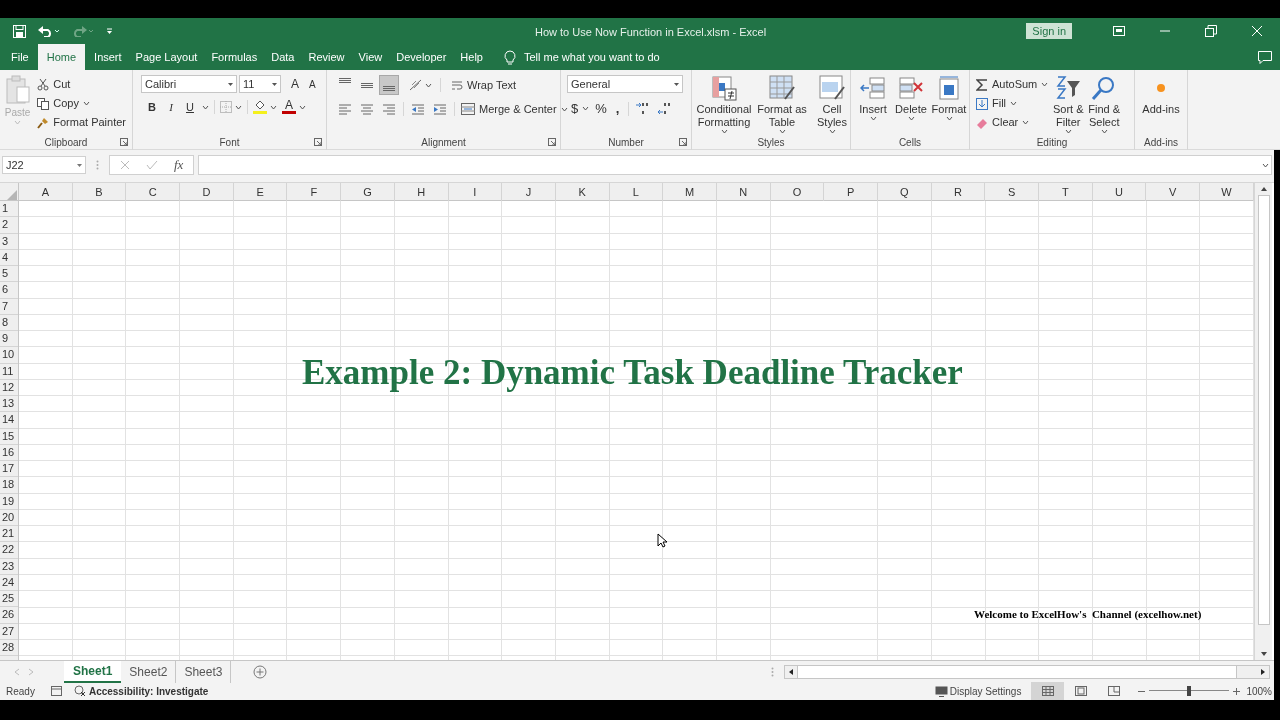  I want to click on zoom-in-button, so click(1237, 691).